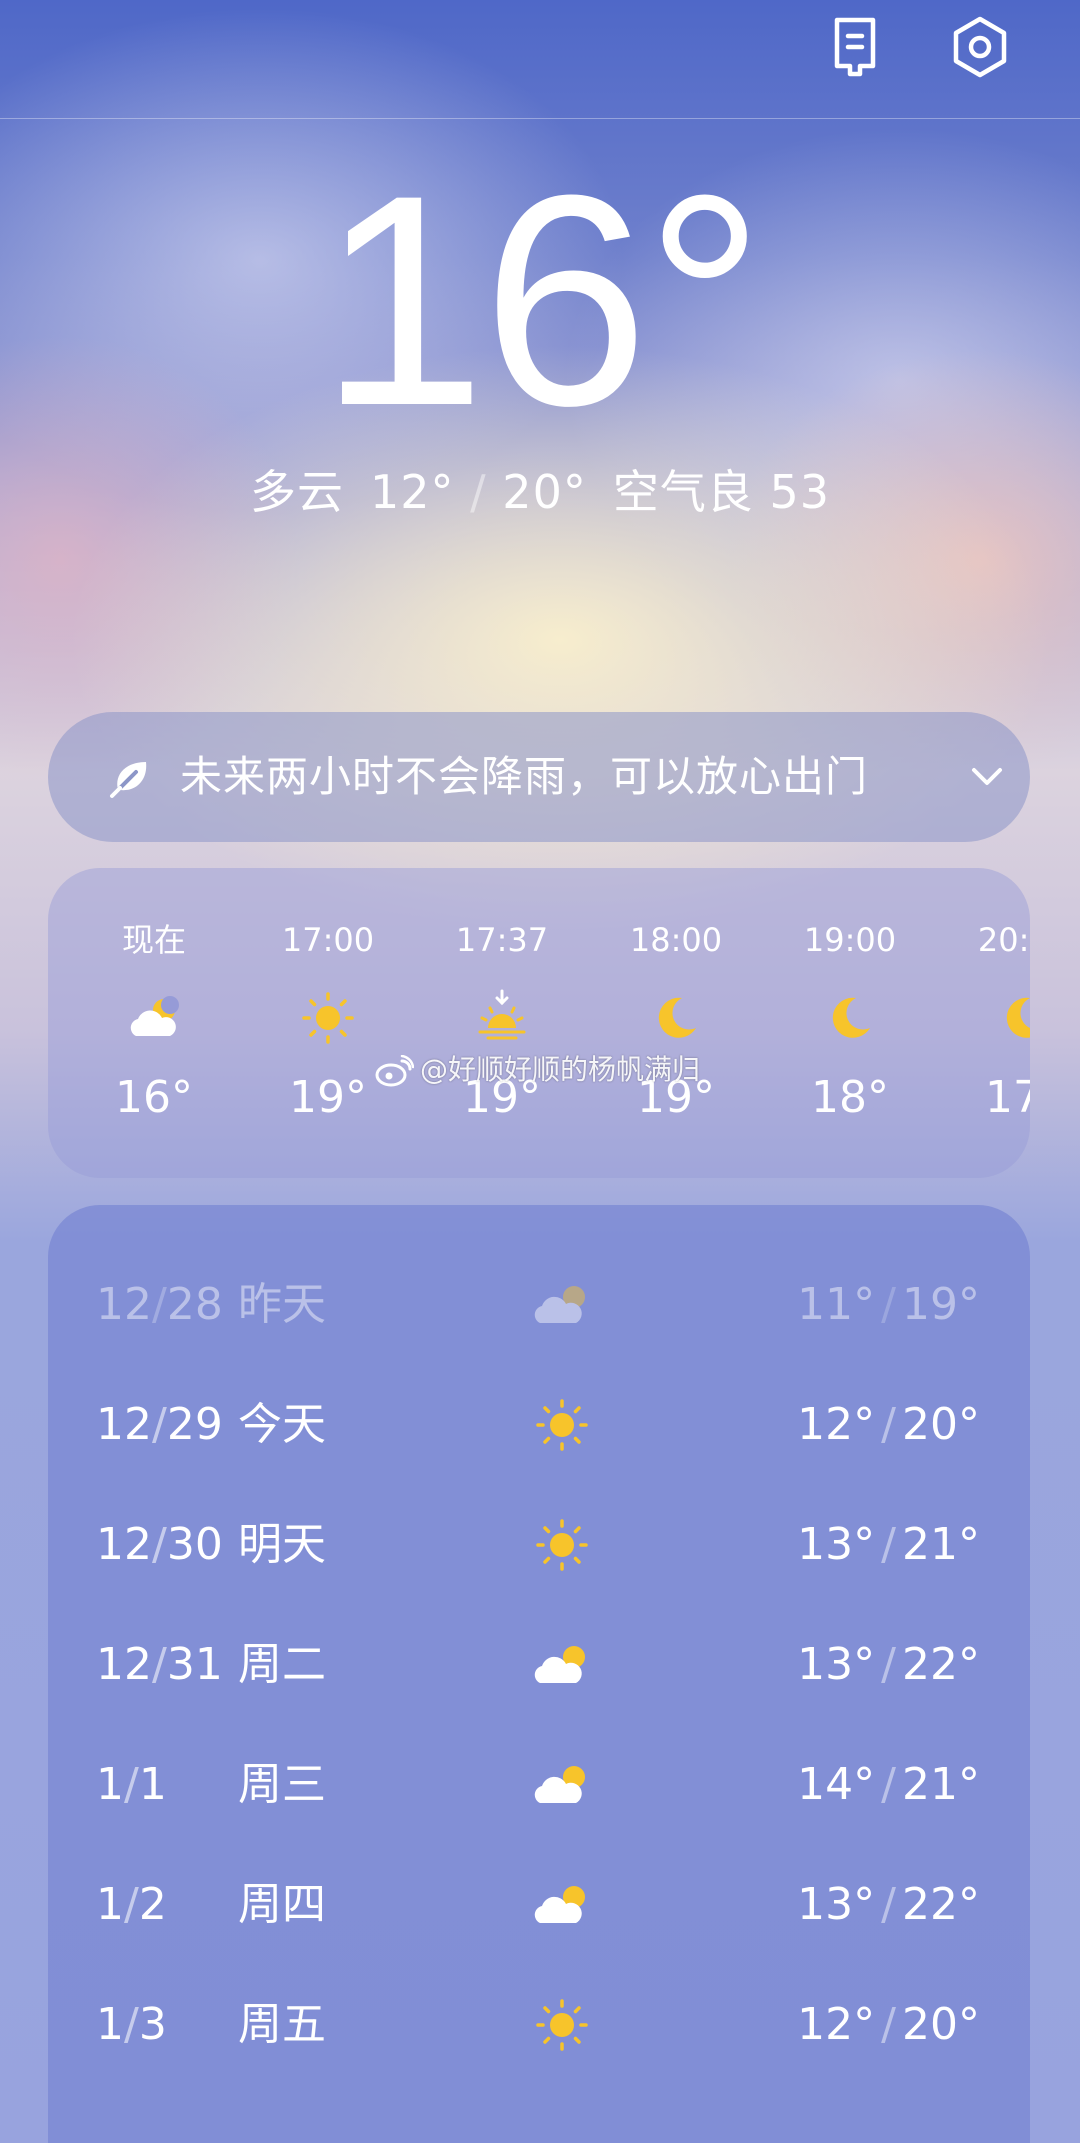 Image resolution: width=1080 pixels, height=2143 pixels. Describe the element at coordinates (941, 1304) in the screenshot. I see `day-high: 19°` at that location.